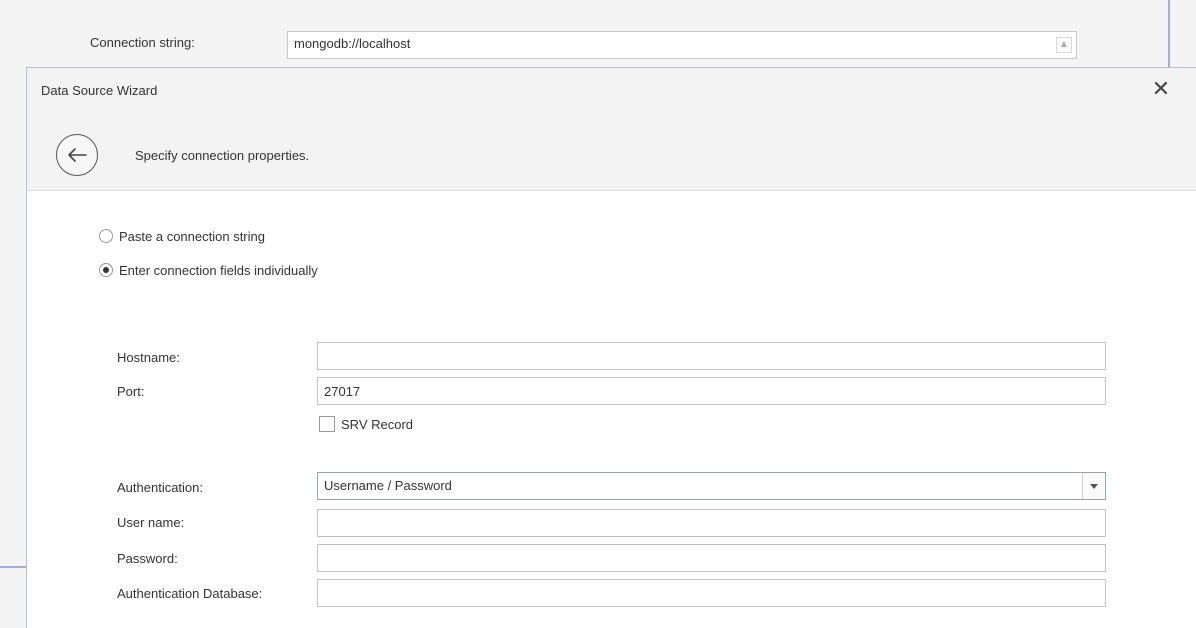 The image size is (1196, 628). What do you see at coordinates (131, 391) in the screenshot?
I see `port-label: Port:` at bounding box center [131, 391].